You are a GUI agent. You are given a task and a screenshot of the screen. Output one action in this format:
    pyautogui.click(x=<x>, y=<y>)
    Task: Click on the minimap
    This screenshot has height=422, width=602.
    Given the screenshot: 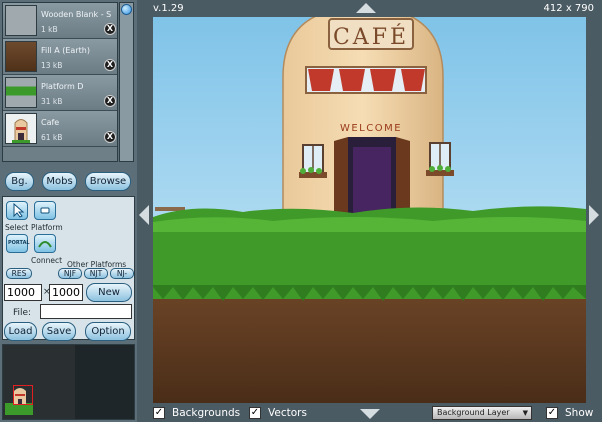 What is the action you would take?
    pyautogui.click(x=68, y=382)
    